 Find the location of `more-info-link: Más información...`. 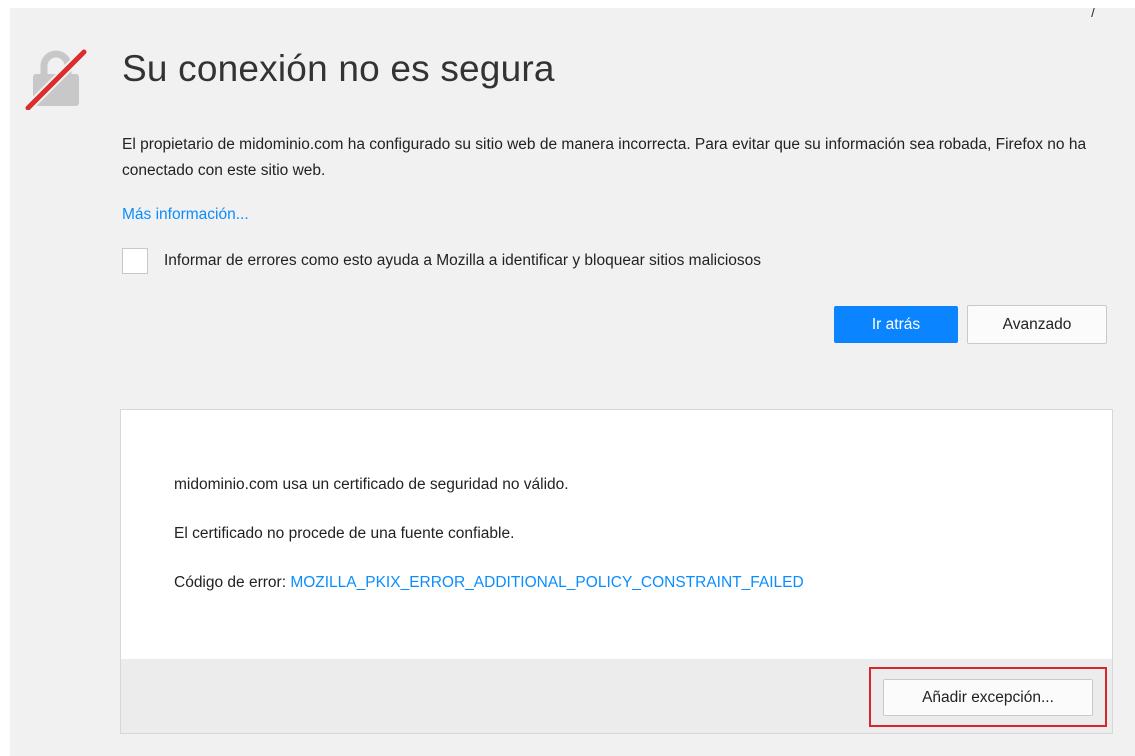

more-info-link: Más información... is located at coordinates (185, 215).